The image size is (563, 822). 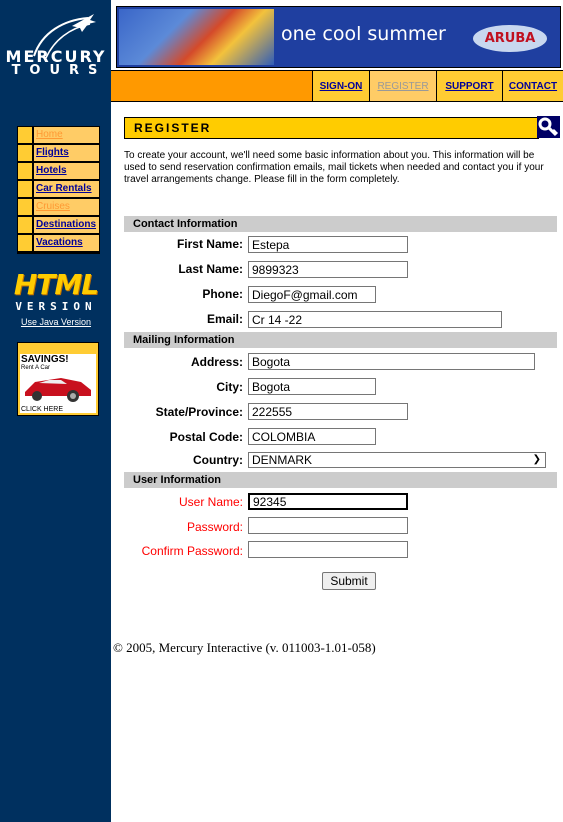 I want to click on last-name-input, so click(x=328, y=269).